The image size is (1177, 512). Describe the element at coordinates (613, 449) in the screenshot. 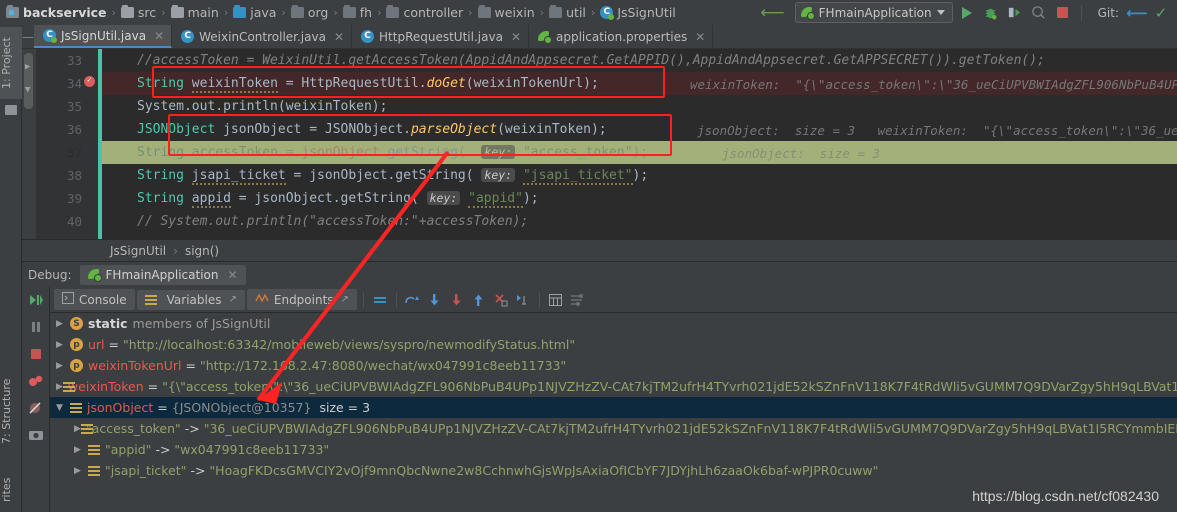

I see `variable-row-appid: ▶ "appid" -> "wx047991c8eeb11733"` at that location.